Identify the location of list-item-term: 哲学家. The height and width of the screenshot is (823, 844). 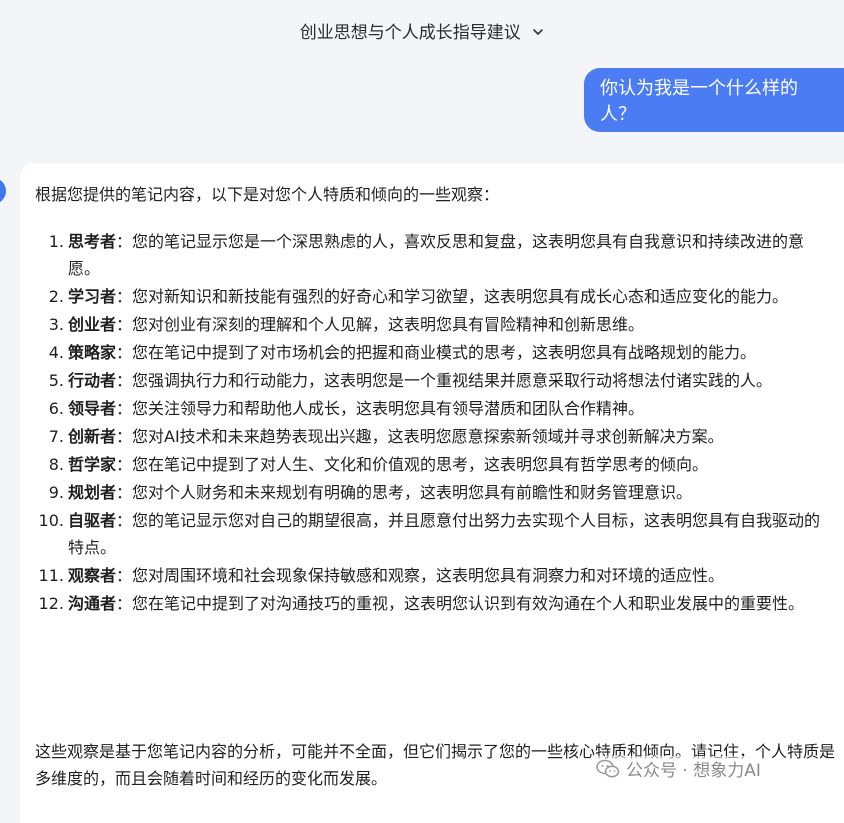
(92, 464).